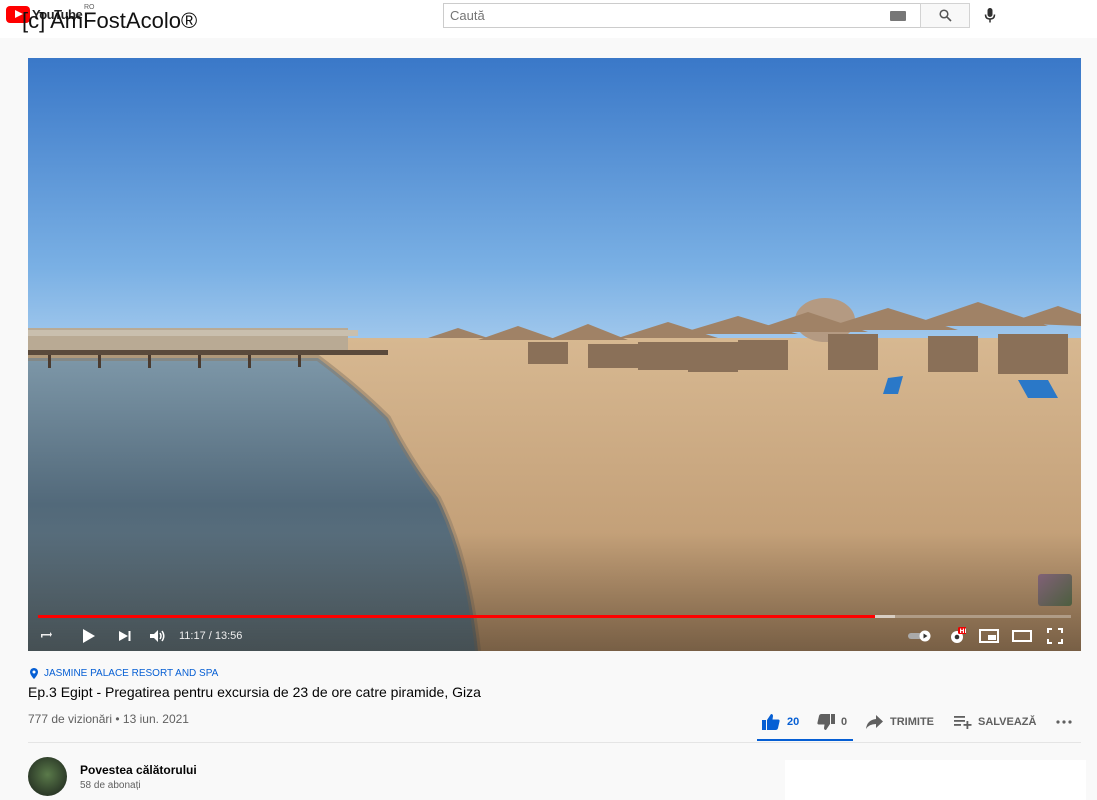 Image resolution: width=1097 pixels, height=800 pixels. I want to click on settings-button: HD, so click(957, 636).